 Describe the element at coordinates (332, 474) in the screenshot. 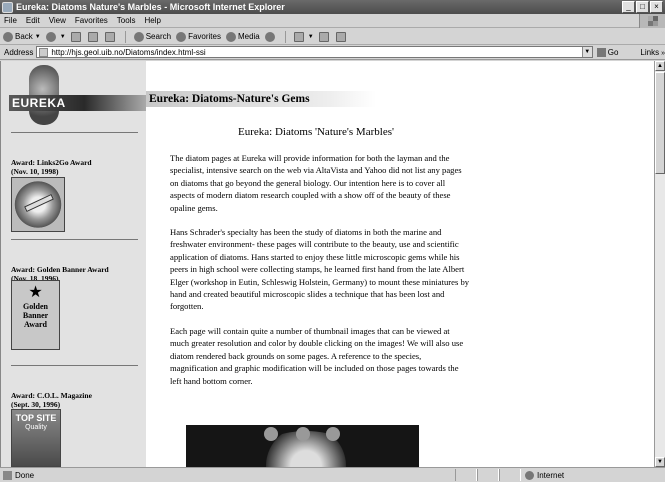

I see `status-bar: Done Internet` at that location.